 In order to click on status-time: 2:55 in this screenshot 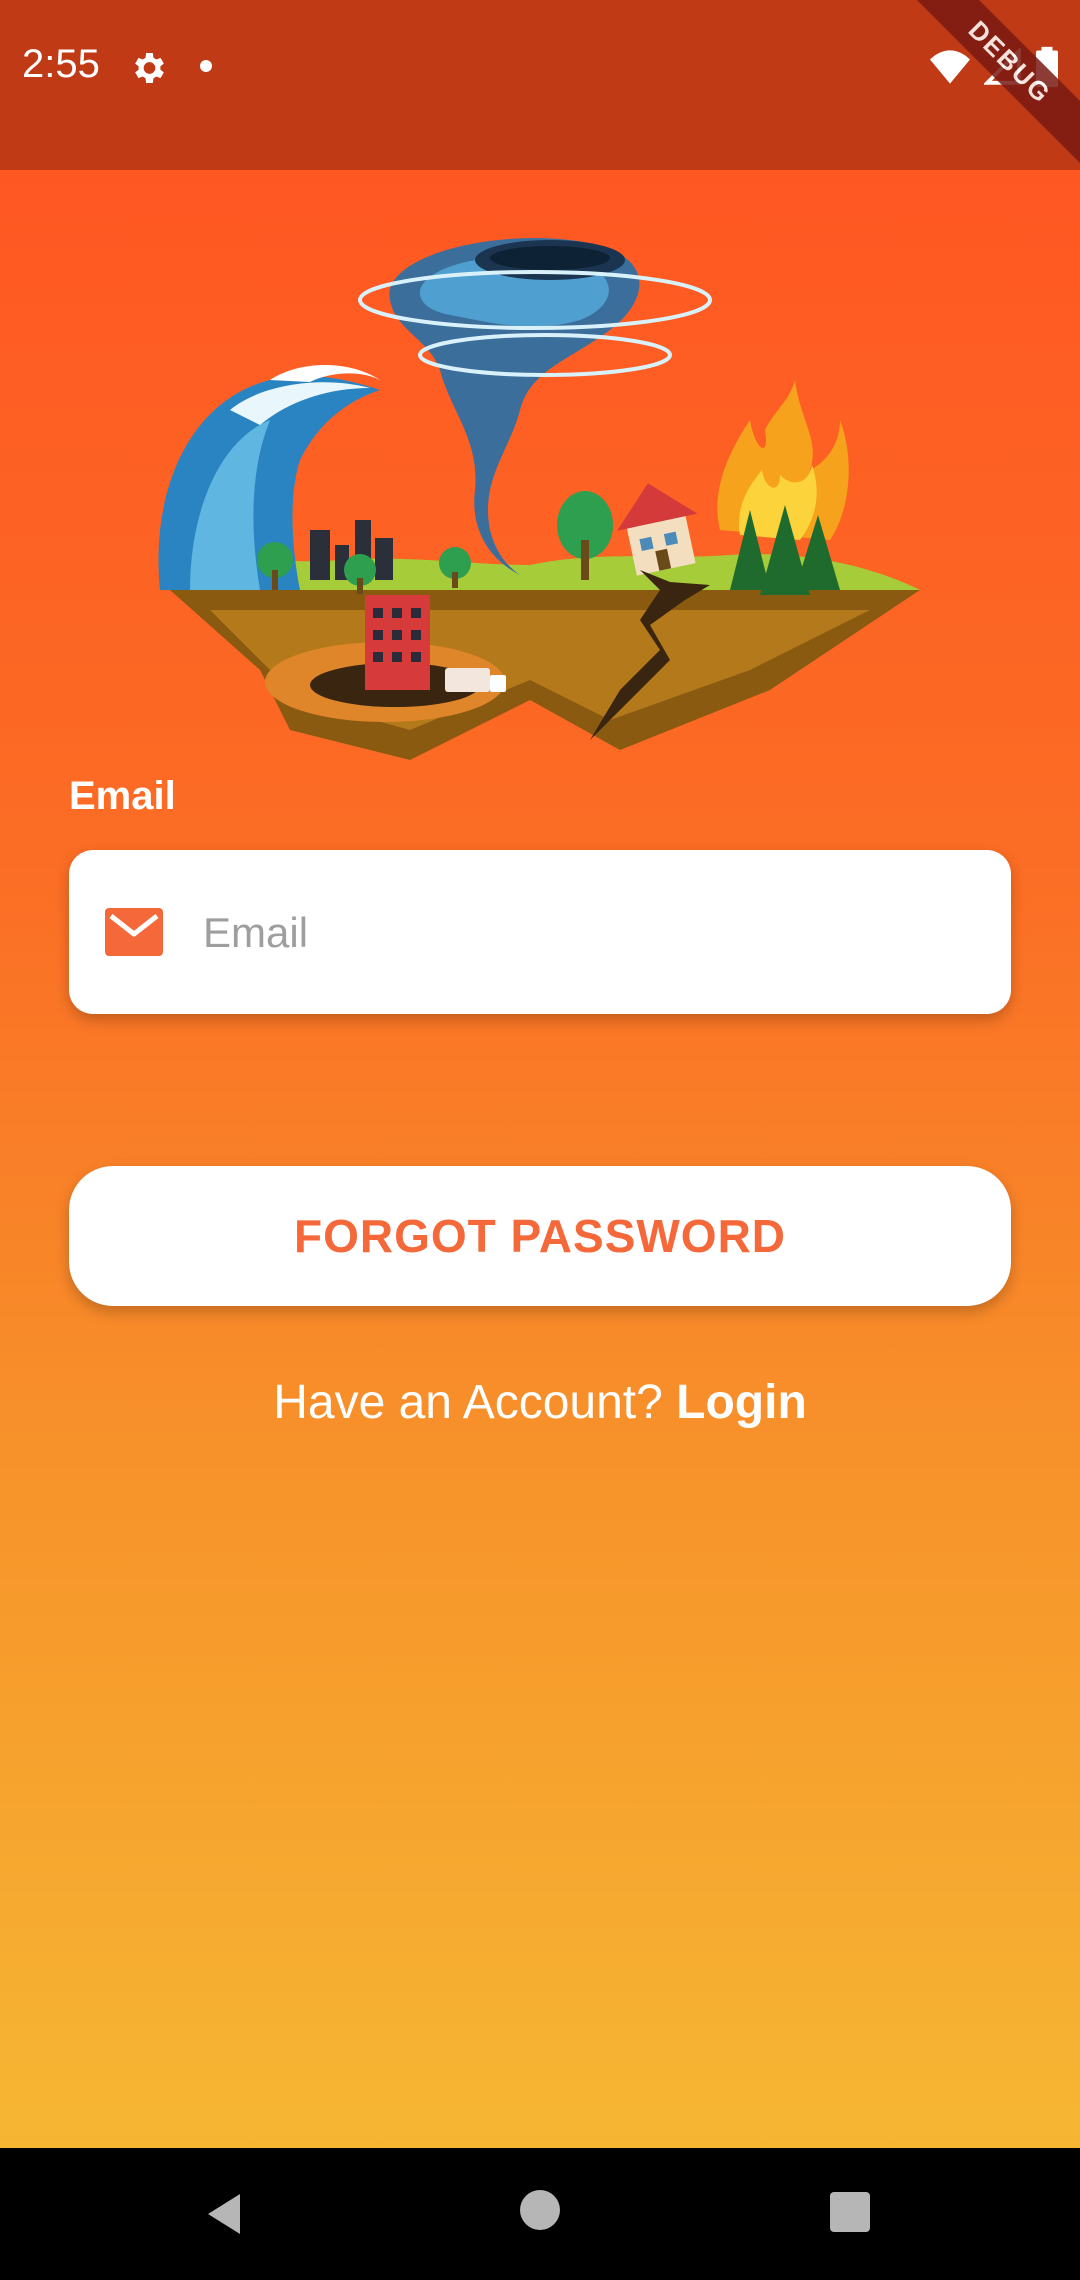, I will do `click(61, 64)`.